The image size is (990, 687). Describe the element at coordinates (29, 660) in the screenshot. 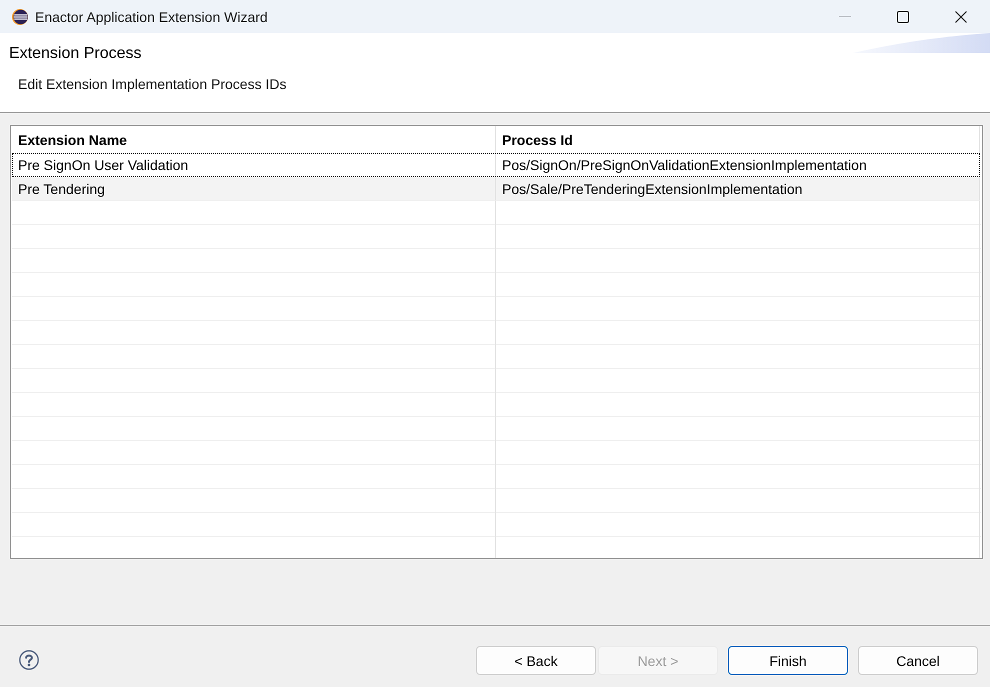

I see `help-icon` at that location.